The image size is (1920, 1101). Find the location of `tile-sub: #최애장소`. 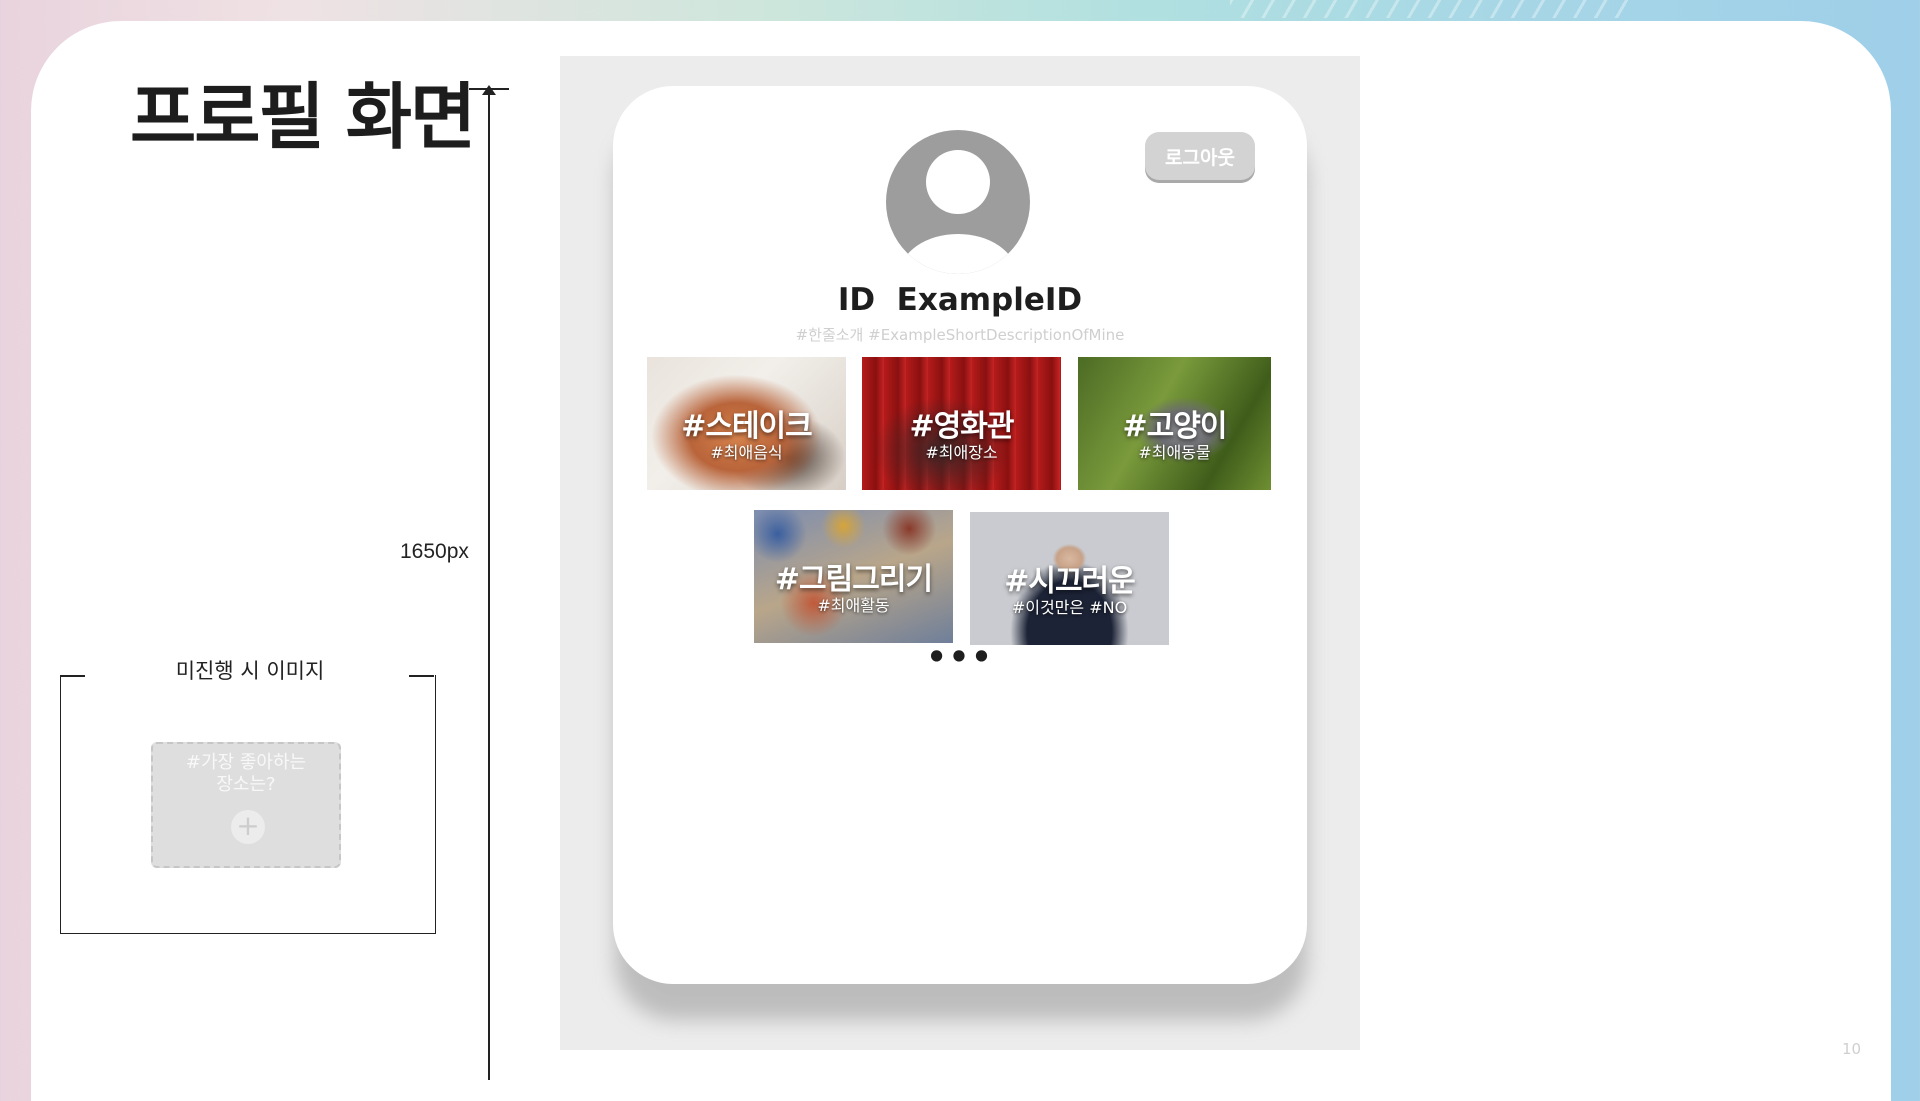

tile-sub: #최애장소 is located at coordinates (961, 452).